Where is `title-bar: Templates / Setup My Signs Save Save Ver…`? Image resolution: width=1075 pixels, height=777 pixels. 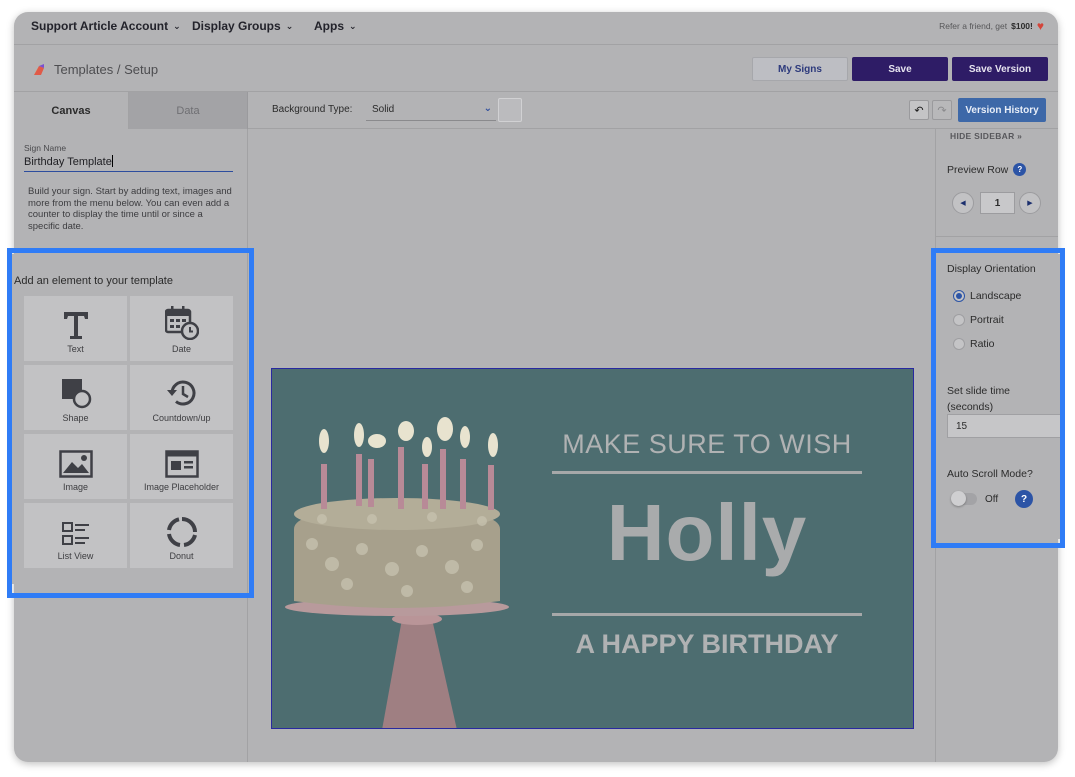
title-bar: Templates / Setup My Signs Save Save Ver… is located at coordinates (536, 69).